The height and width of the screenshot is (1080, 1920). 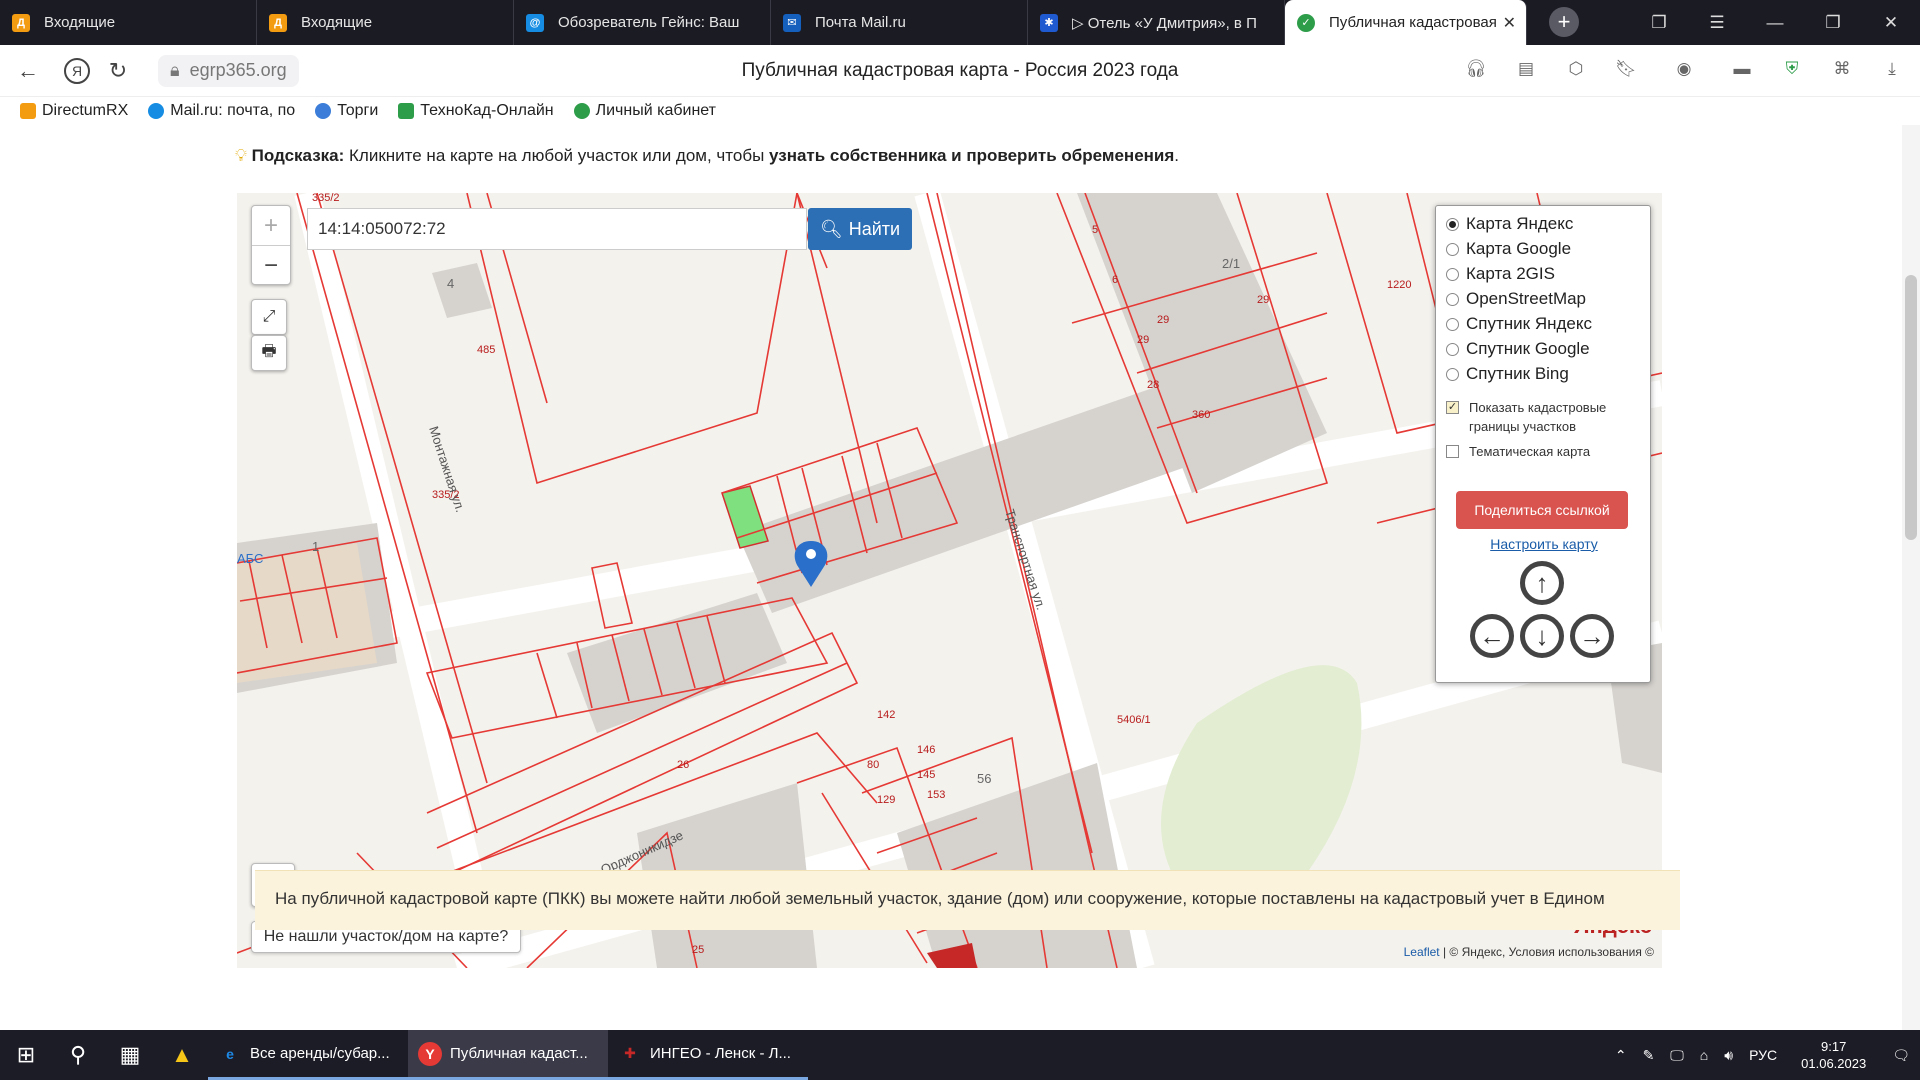 I want to click on bookmark-directumrx: DirectumRX, so click(x=74, y=111).